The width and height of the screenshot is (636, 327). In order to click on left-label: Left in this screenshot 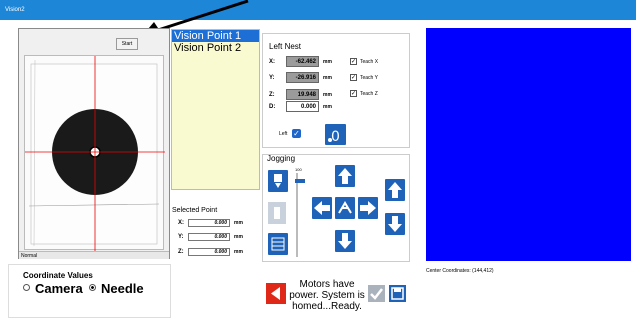, I will do `click(283, 134)`.